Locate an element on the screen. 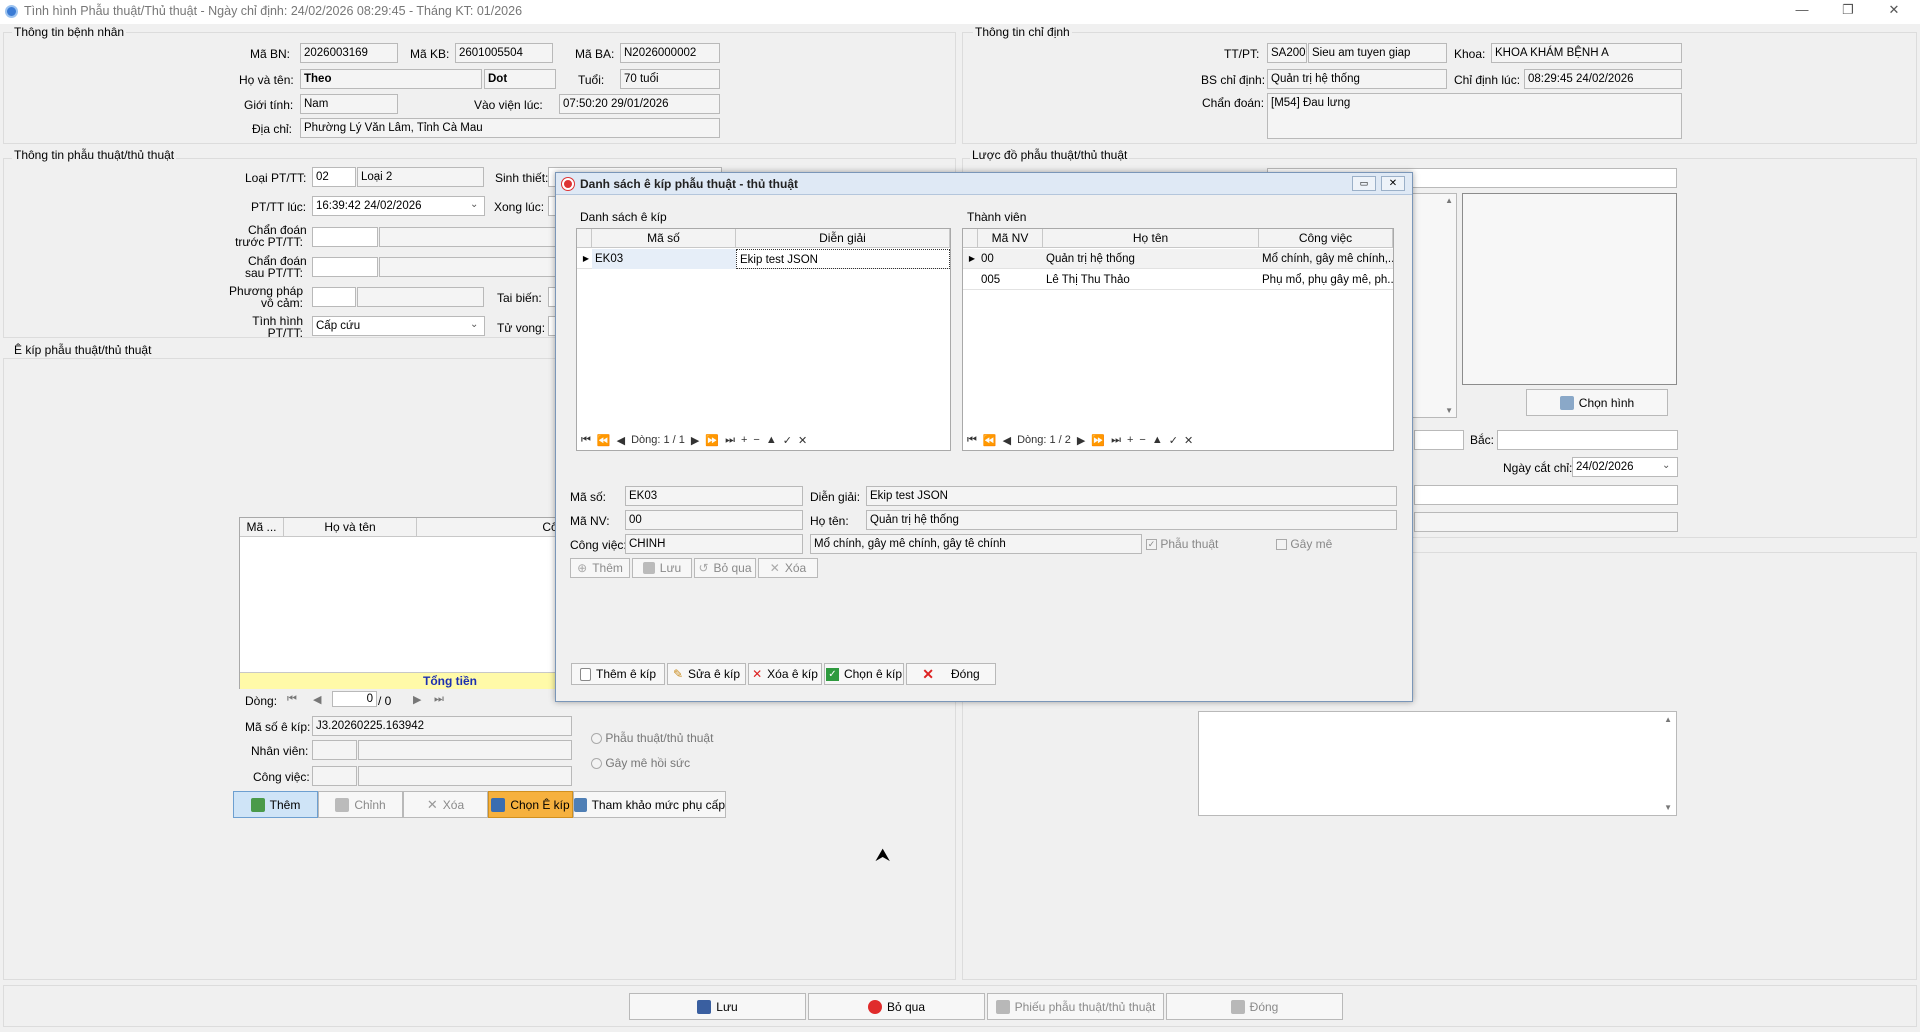 The height and width of the screenshot is (1032, 1920). member-ho-ten-cell: Lê Thị Thu Thảo is located at coordinates (1151, 280).